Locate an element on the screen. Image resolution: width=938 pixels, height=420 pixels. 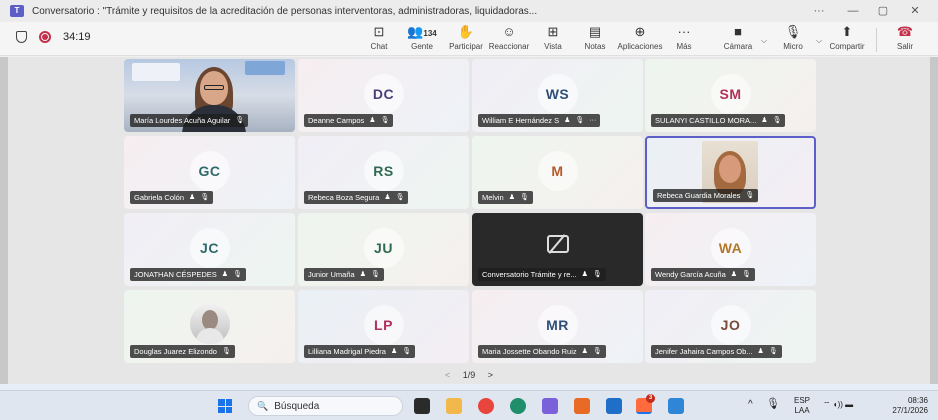
pager-prev-button: < is located at coordinates (447, 375).